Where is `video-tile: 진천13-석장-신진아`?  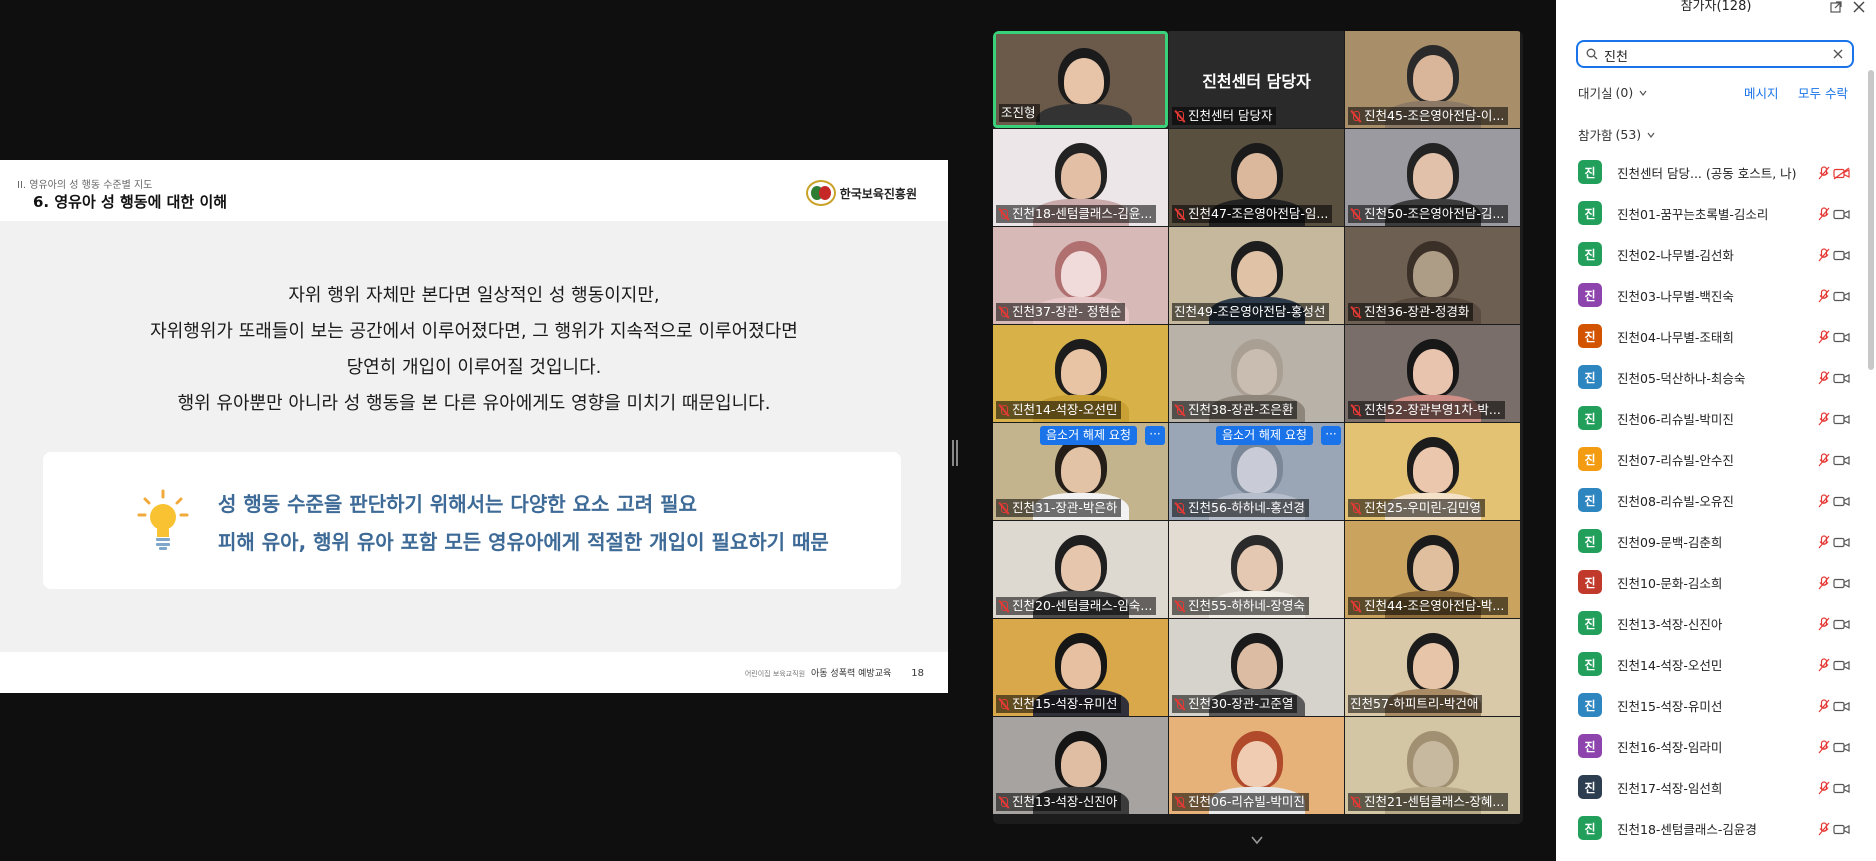
video-tile: 진천13-석장-신진아 is located at coordinates (1080, 765).